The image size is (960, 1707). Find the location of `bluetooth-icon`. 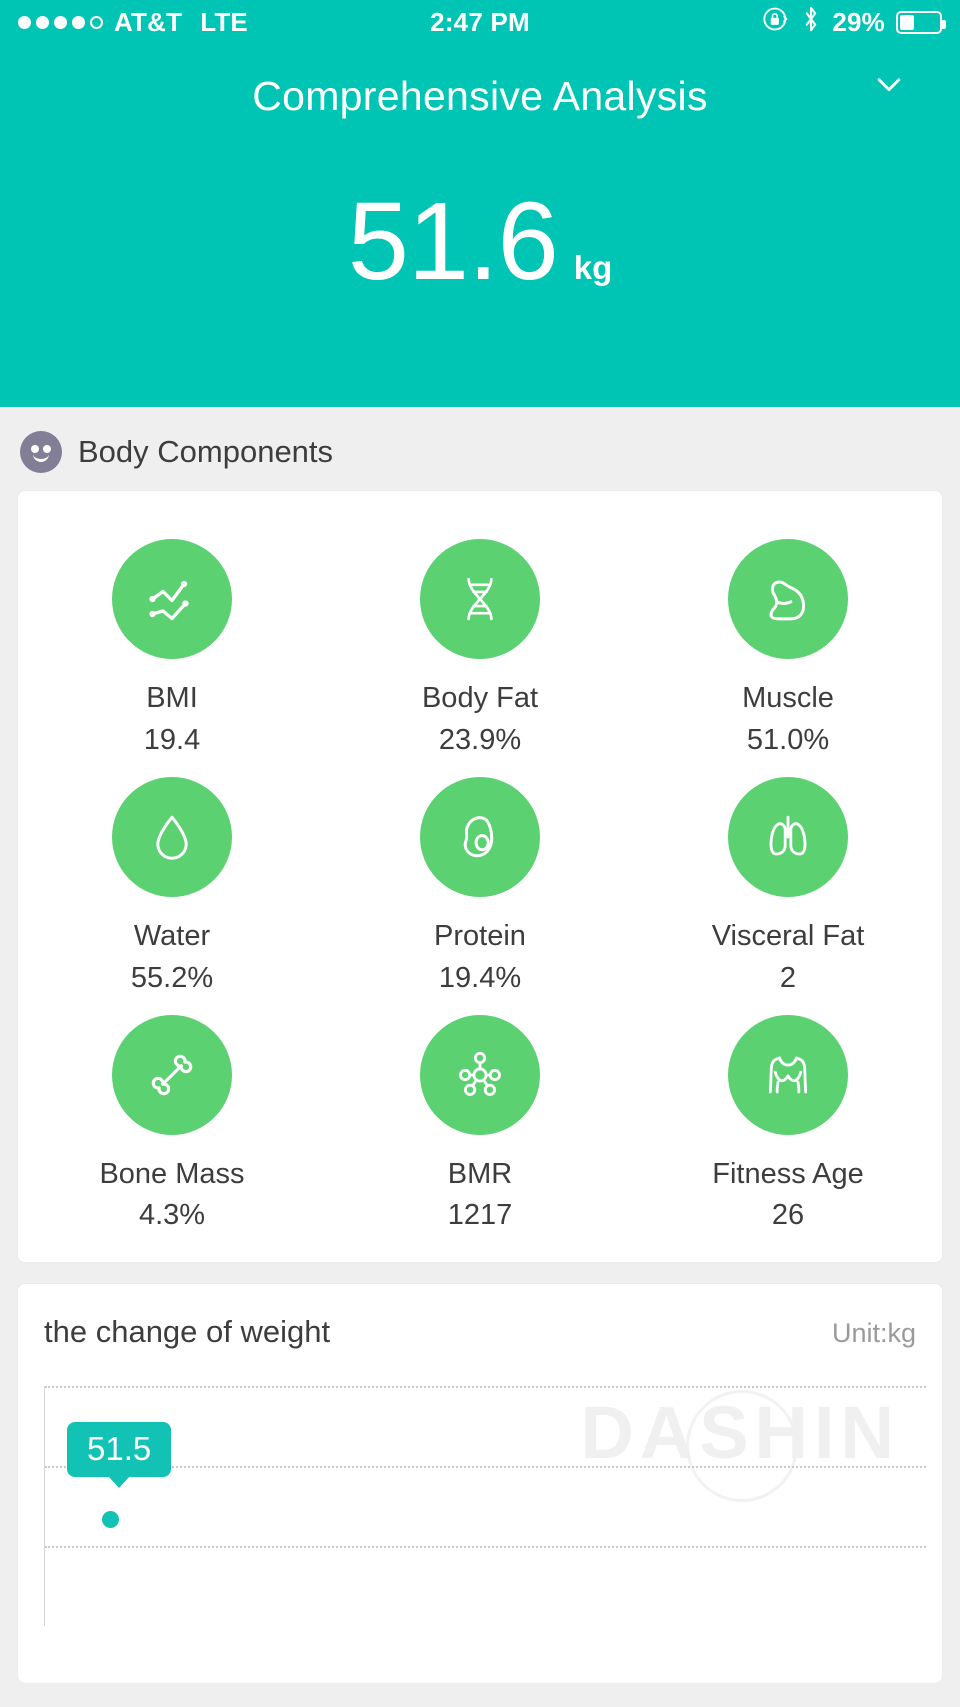

bluetooth-icon is located at coordinates (811, 22).